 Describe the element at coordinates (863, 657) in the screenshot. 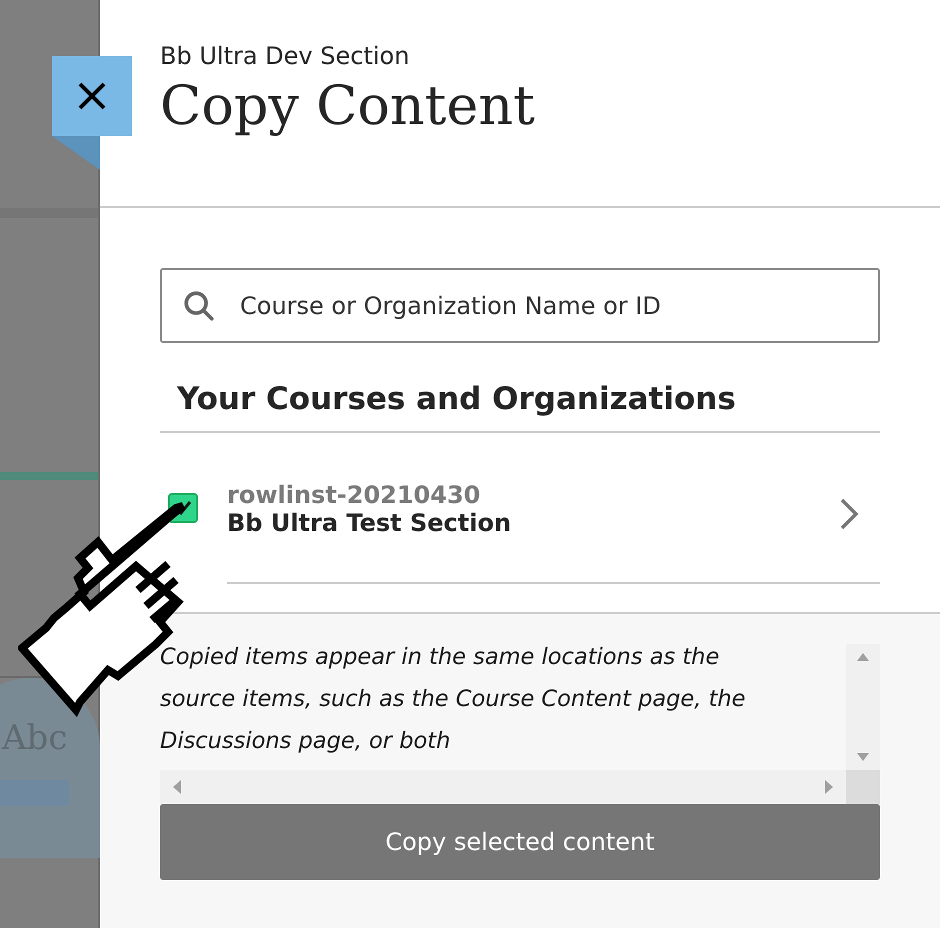

I see `scroll-up-icon` at that location.